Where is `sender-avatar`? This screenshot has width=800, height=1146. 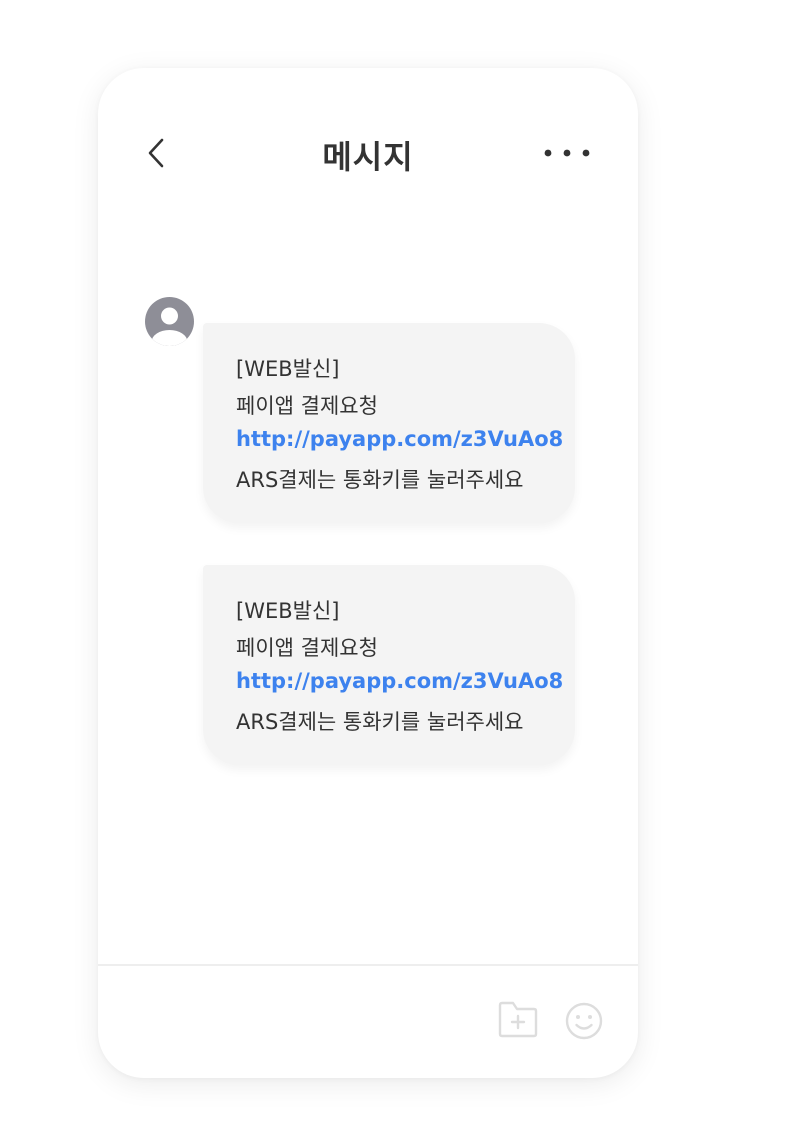 sender-avatar is located at coordinates (169, 321).